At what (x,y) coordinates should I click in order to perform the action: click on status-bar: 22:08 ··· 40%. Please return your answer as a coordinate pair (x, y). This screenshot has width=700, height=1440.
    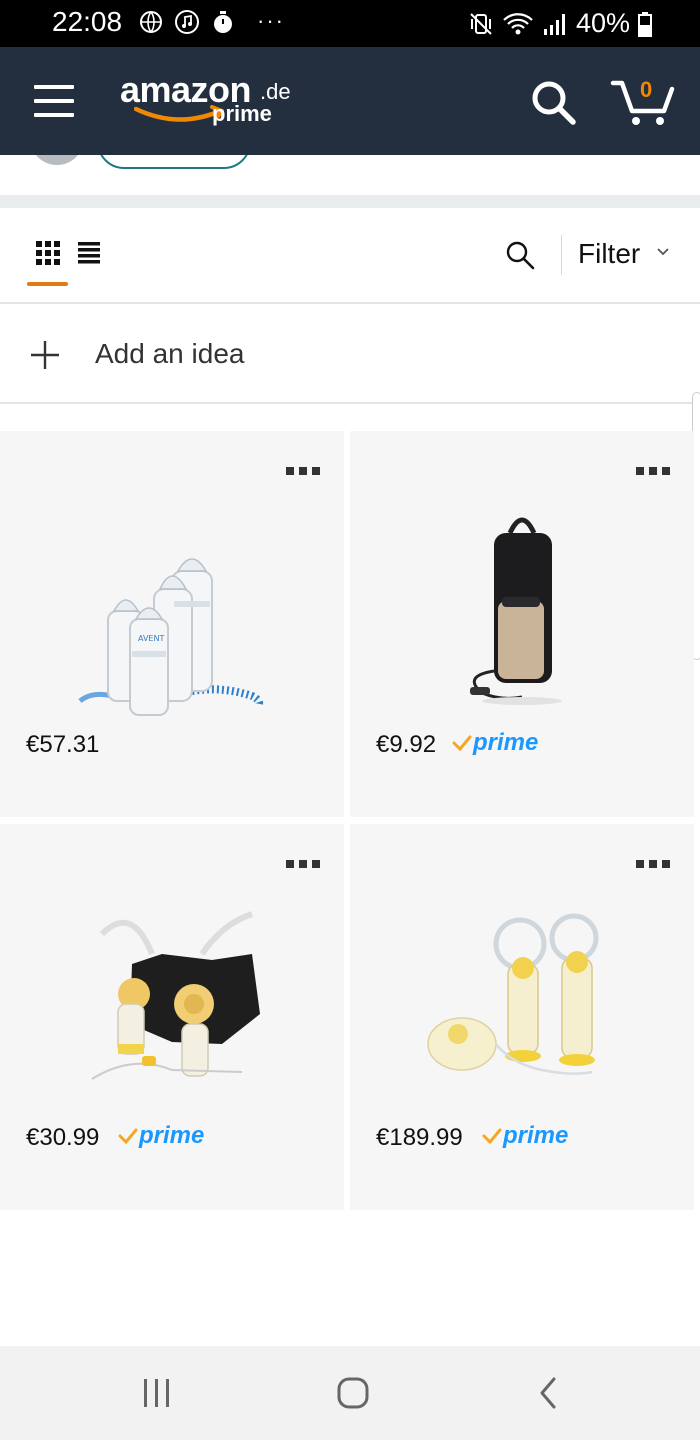
    Looking at the image, I should click on (350, 23).